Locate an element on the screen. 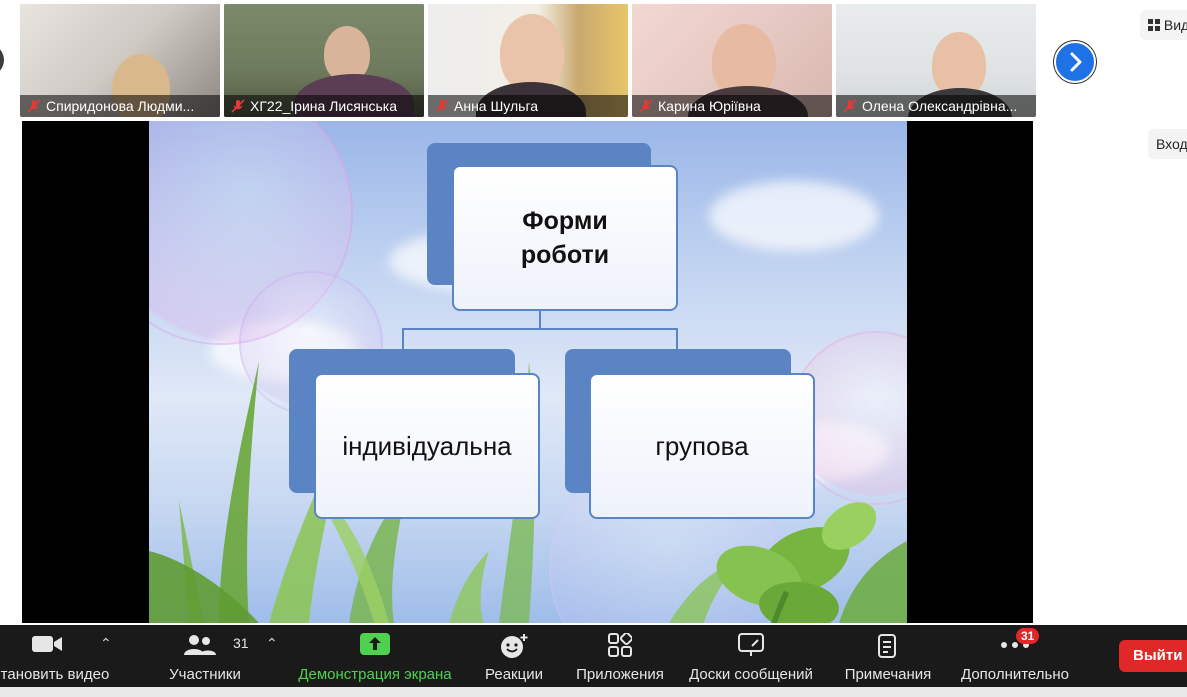 The image size is (1187, 697). smiley-icon is located at coordinates (514, 646).